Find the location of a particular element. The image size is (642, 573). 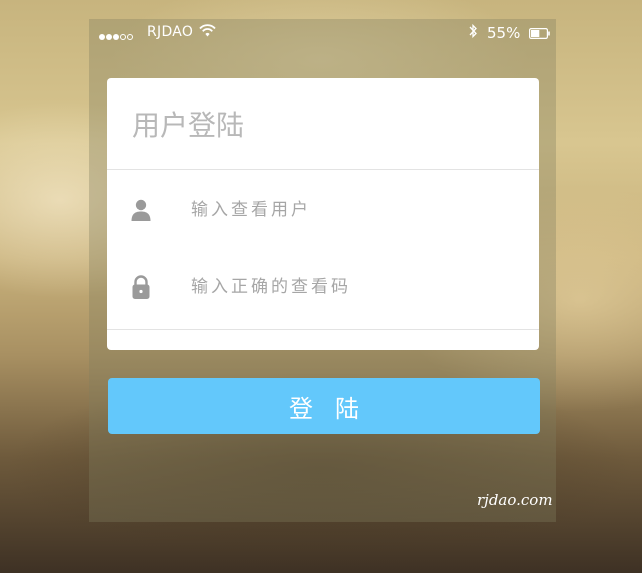

bluetooth-icon is located at coordinates (473, 33).